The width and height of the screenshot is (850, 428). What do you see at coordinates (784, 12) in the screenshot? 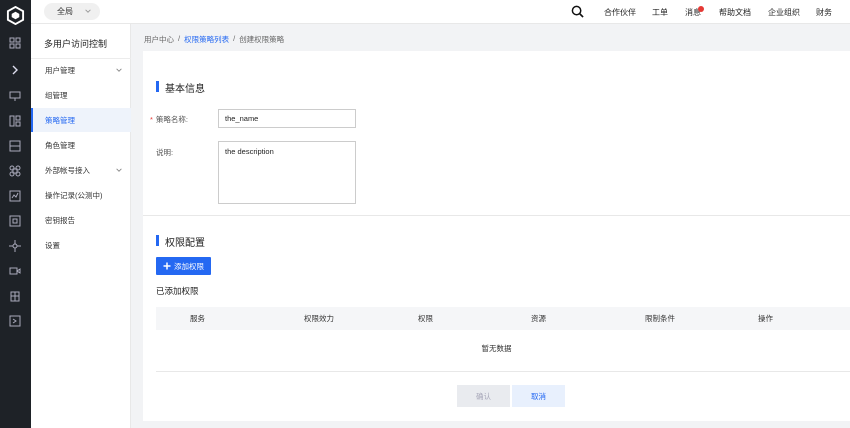
I see `nav-organization: 企业组织` at bounding box center [784, 12].